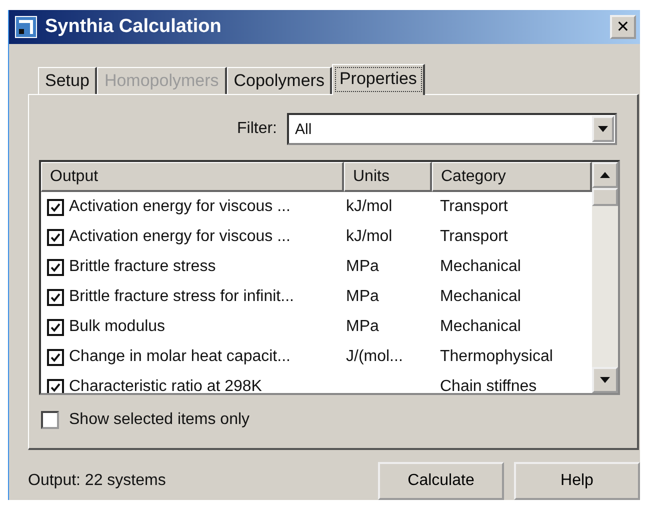  Describe the element at coordinates (577, 481) in the screenshot. I see `dialog-button: Help` at that location.